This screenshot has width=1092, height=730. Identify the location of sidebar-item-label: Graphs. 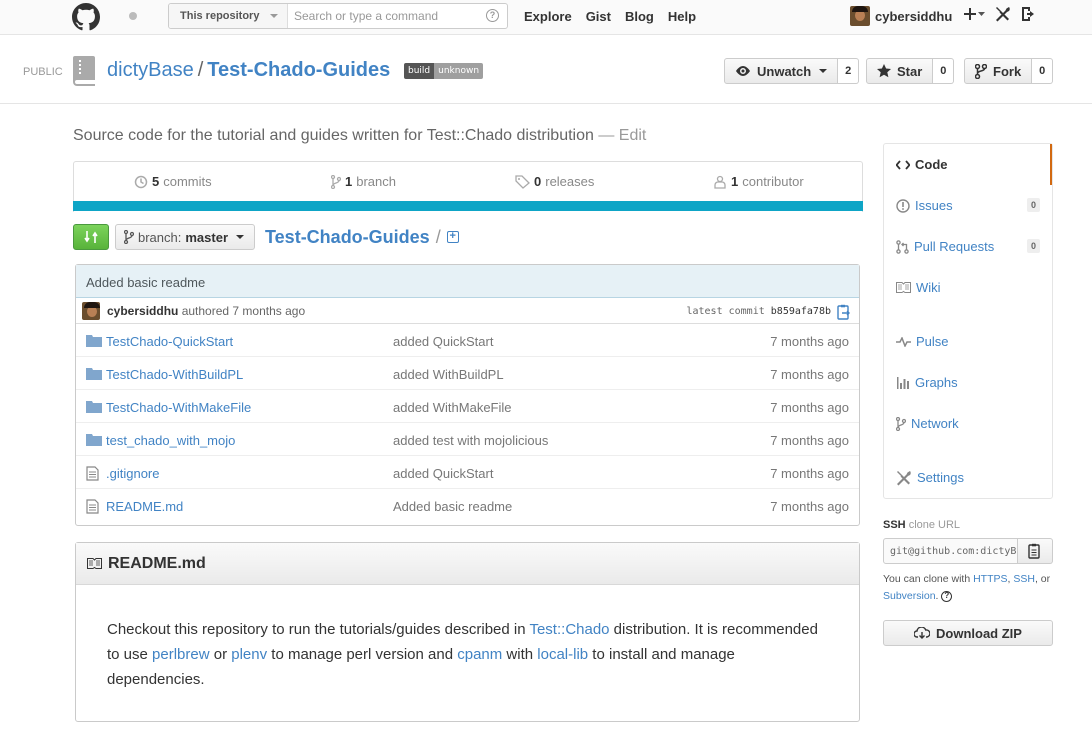
(936, 382).